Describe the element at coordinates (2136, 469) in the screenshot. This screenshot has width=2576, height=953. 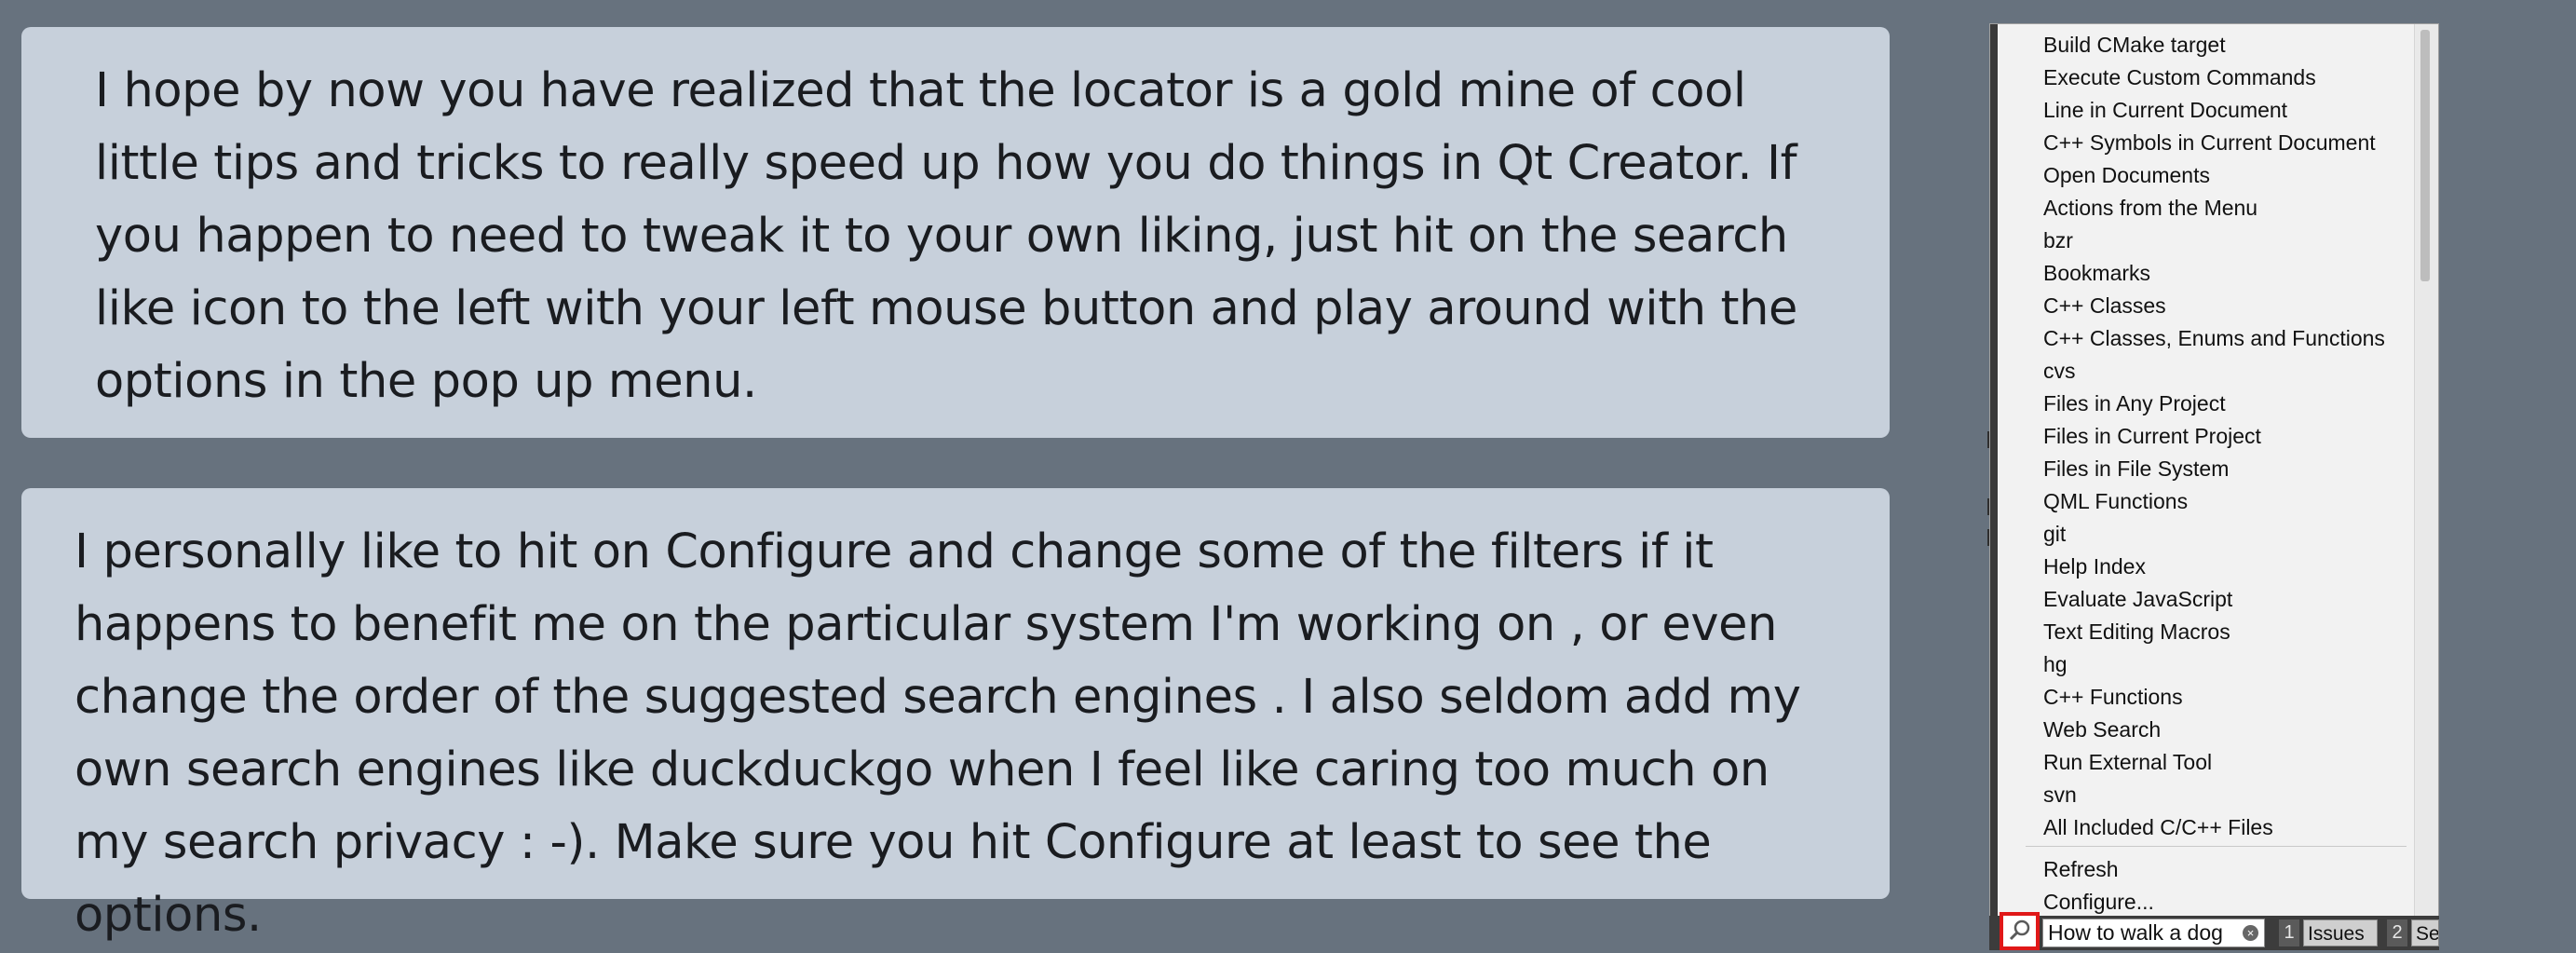
I see `menu-item-filter: Files in File System` at that location.